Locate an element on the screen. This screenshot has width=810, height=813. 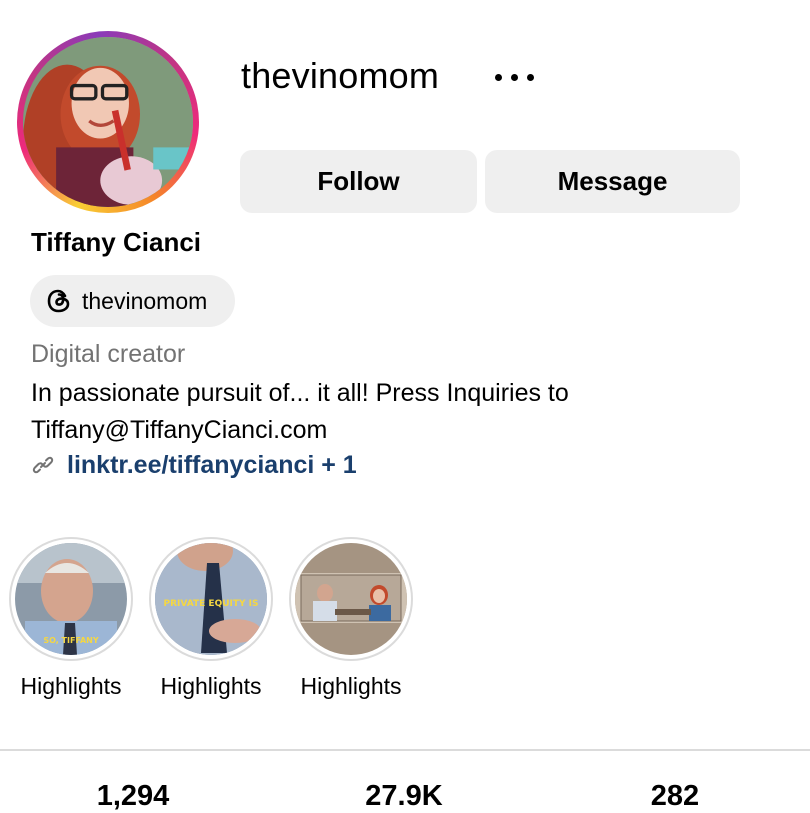
threads-badge: thevinomom is located at coordinates (132, 301).